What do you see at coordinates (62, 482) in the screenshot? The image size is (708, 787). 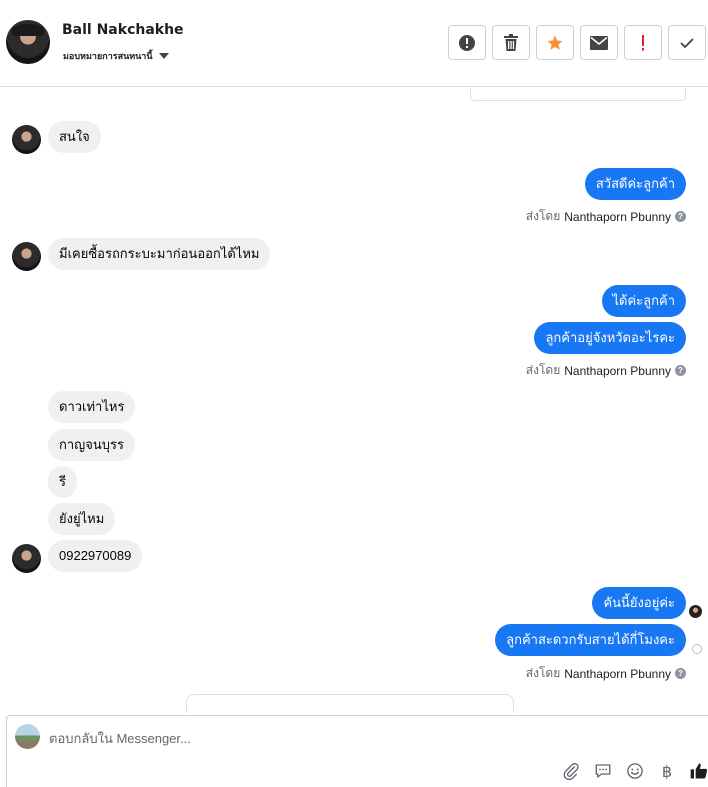 I see `incoming-message: รี` at bounding box center [62, 482].